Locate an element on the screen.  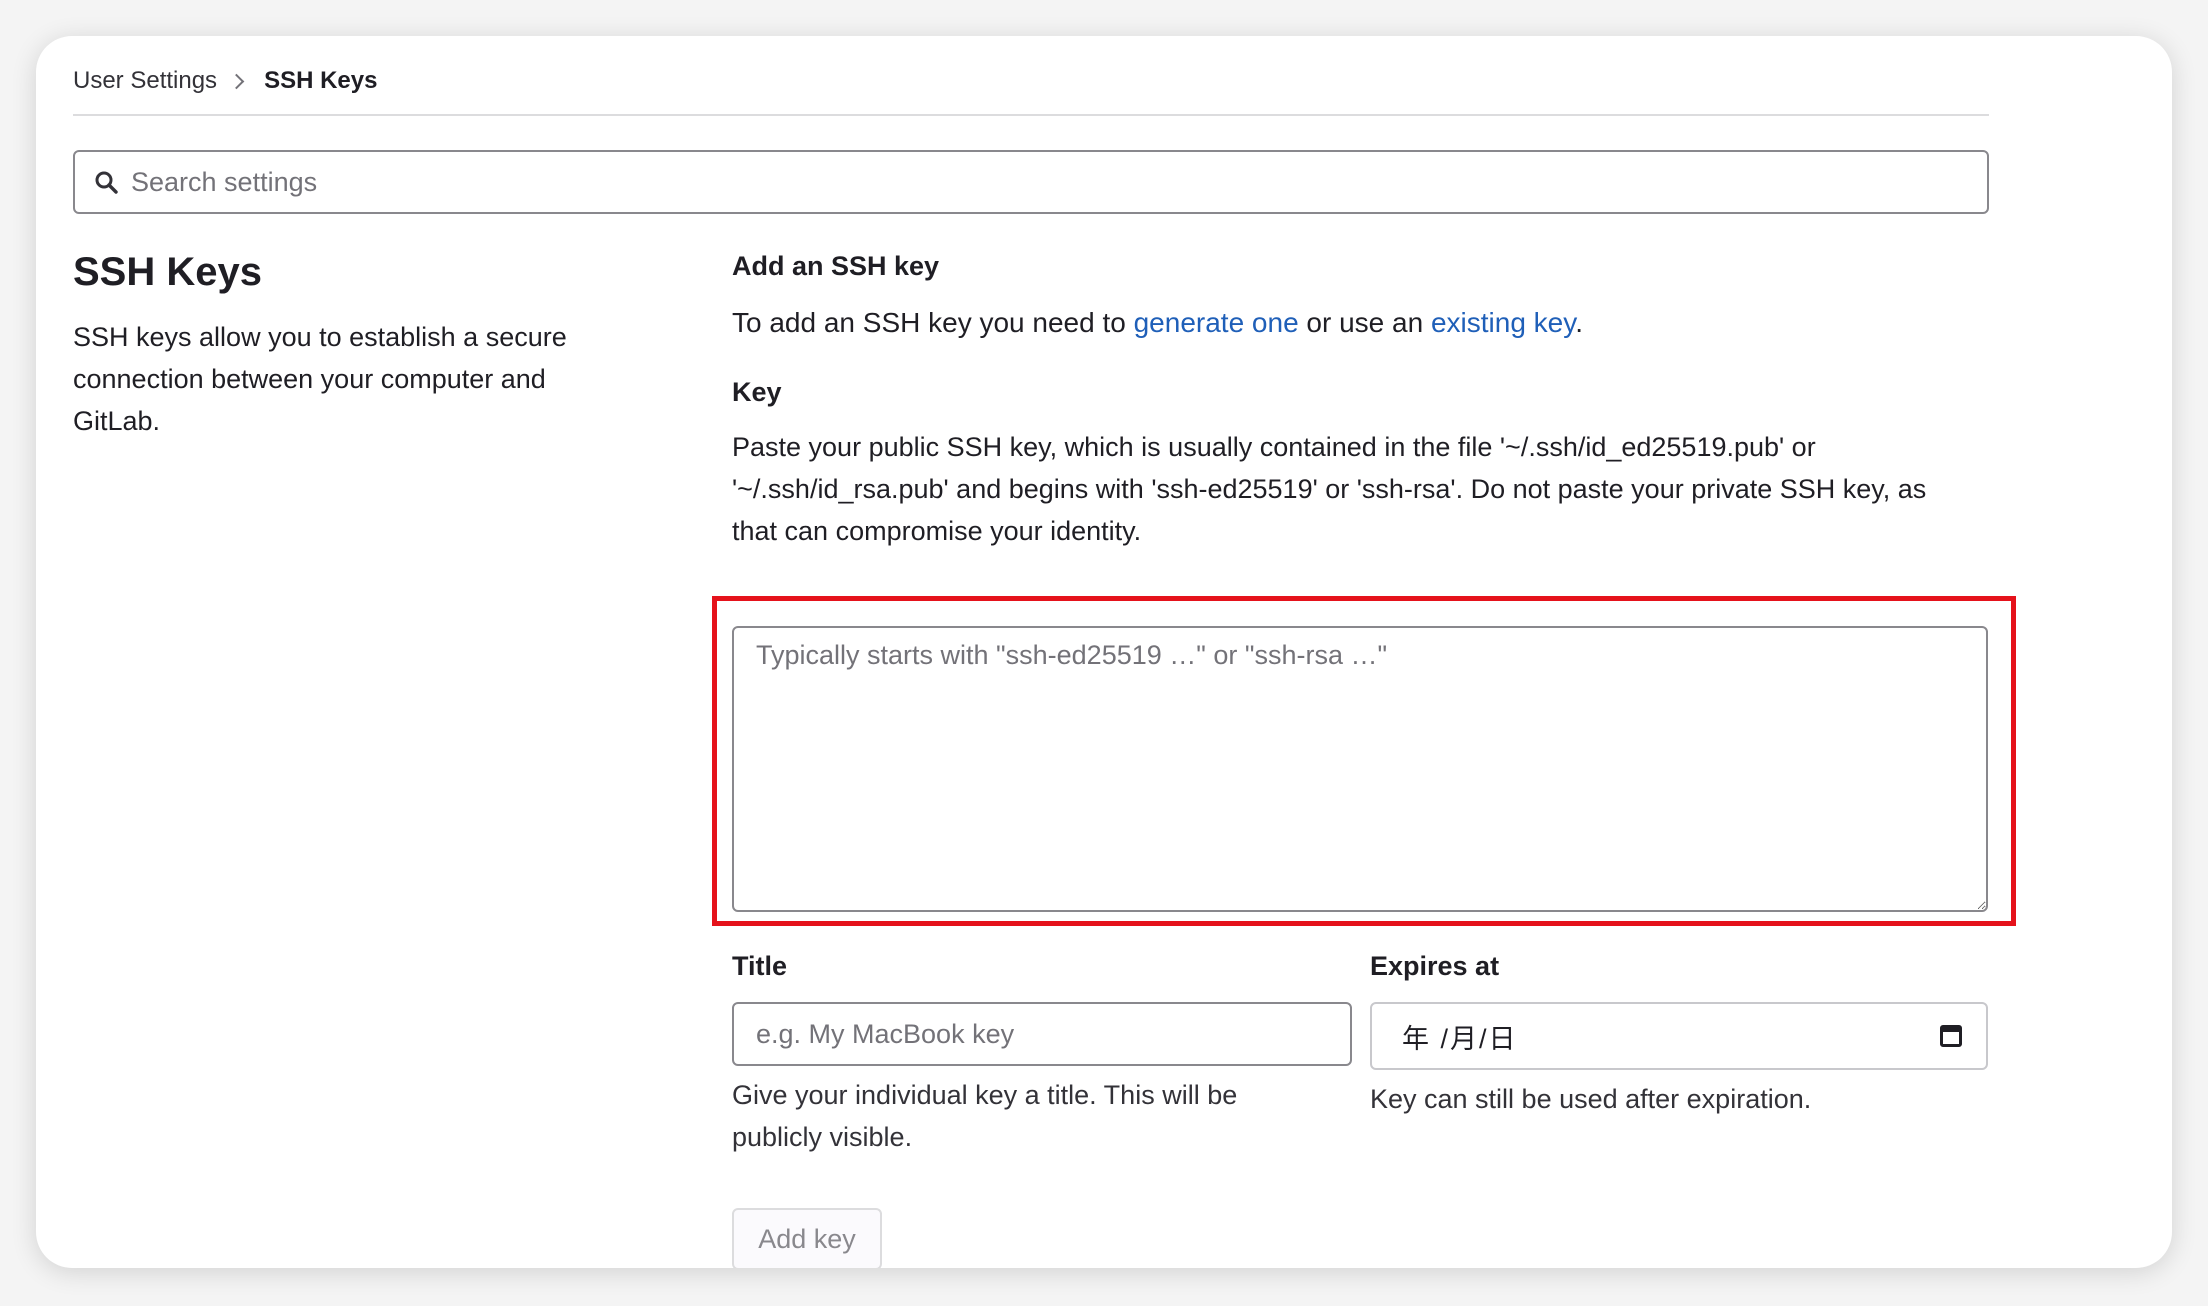
calendar-icon is located at coordinates (1951, 1036).